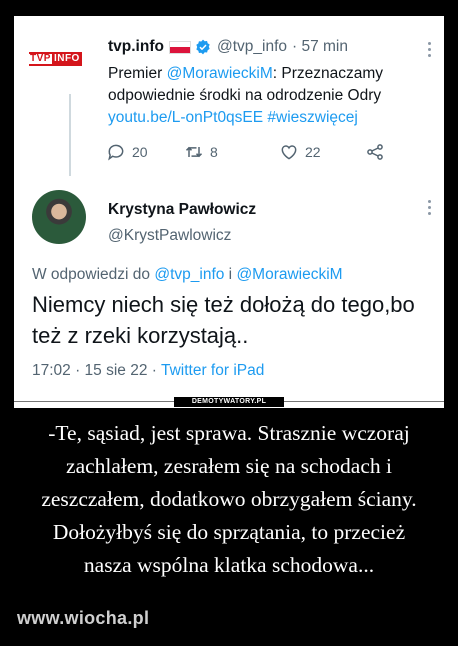  I want to click on reply-icon, so click(116, 152).